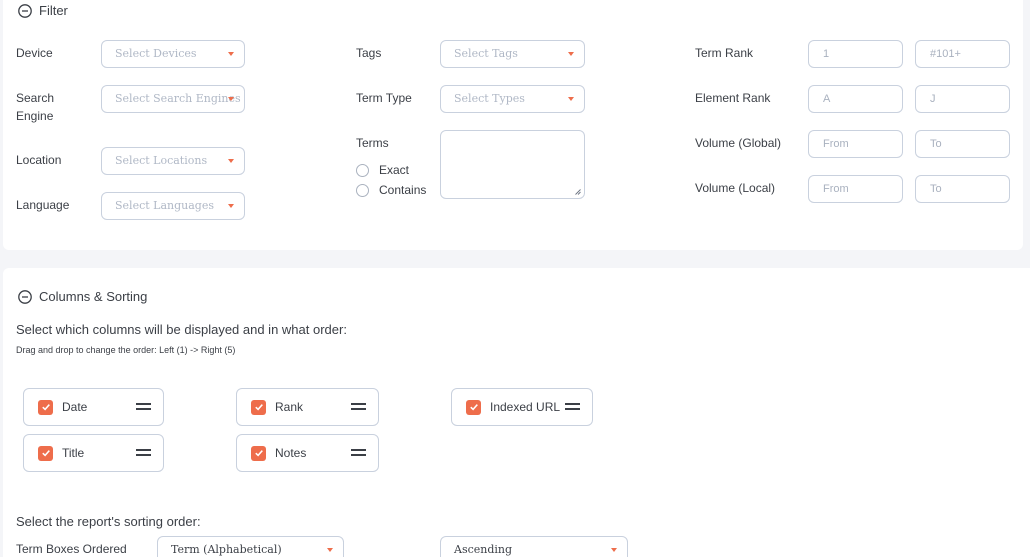 This screenshot has width=1030, height=557. What do you see at coordinates (733, 98) in the screenshot?
I see `element-rank-label: Element Rank` at bounding box center [733, 98].